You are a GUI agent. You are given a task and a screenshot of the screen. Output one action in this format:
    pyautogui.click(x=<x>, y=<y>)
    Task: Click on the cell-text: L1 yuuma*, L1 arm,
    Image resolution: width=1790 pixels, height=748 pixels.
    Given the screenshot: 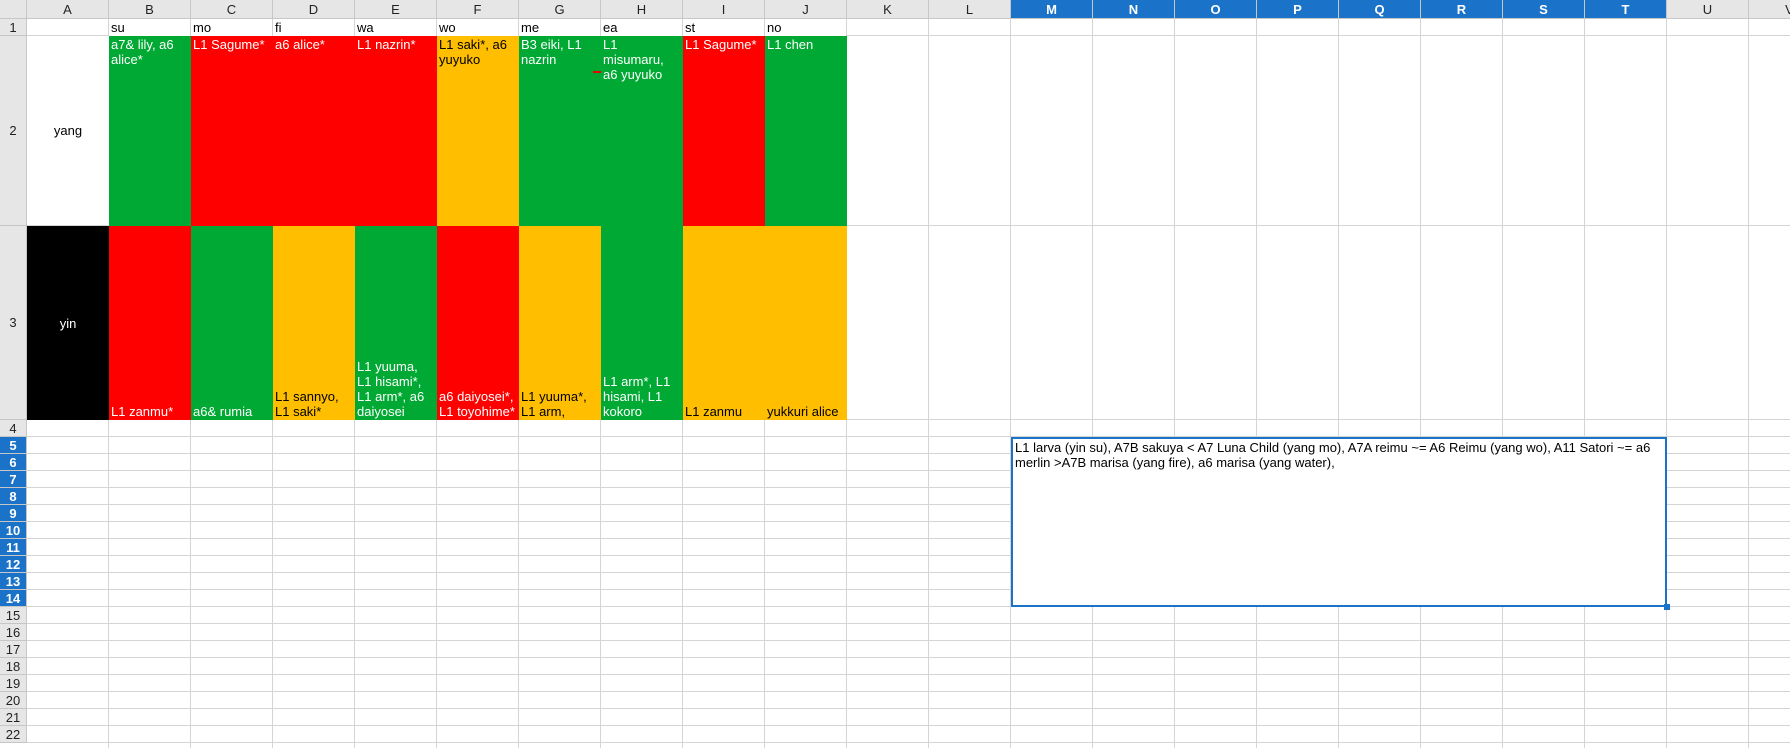 What is the action you would take?
    pyautogui.click(x=554, y=404)
    